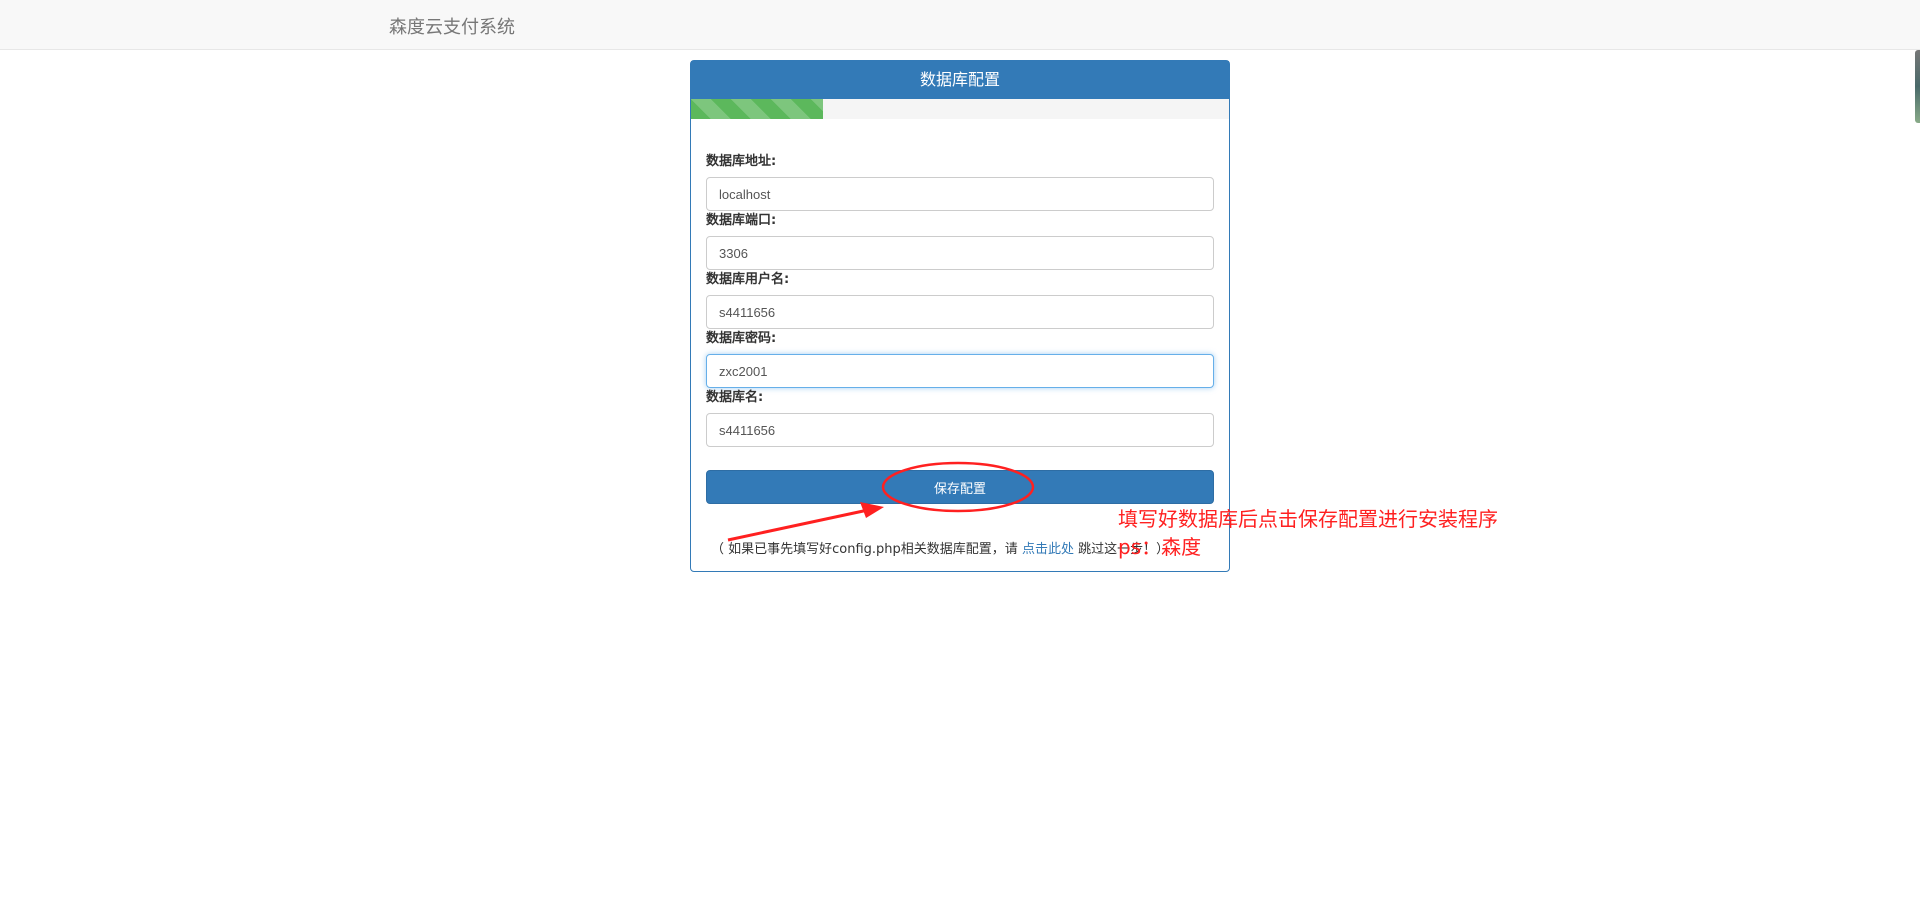 This screenshot has width=1920, height=921. Describe the element at coordinates (960, 109) in the screenshot. I see `install-progress` at that location.